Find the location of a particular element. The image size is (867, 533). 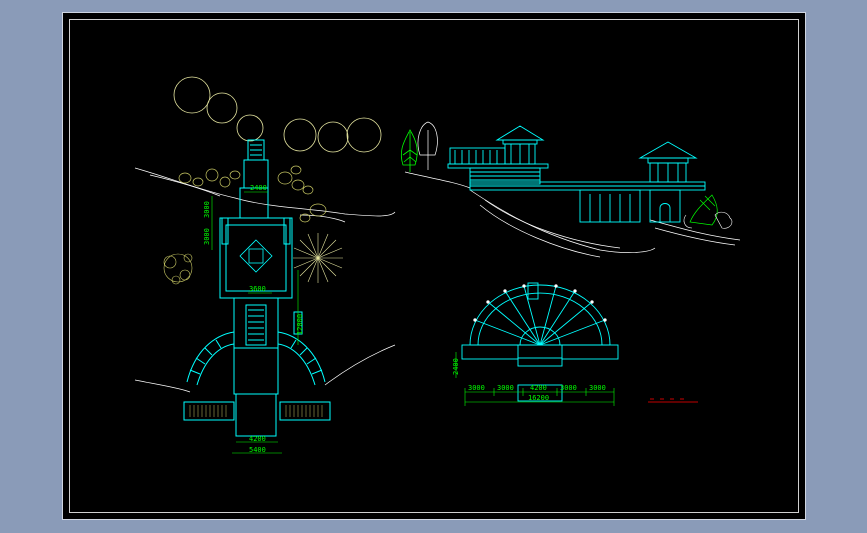

dim-mid-width: 3600 is located at coordinates (257, 289).